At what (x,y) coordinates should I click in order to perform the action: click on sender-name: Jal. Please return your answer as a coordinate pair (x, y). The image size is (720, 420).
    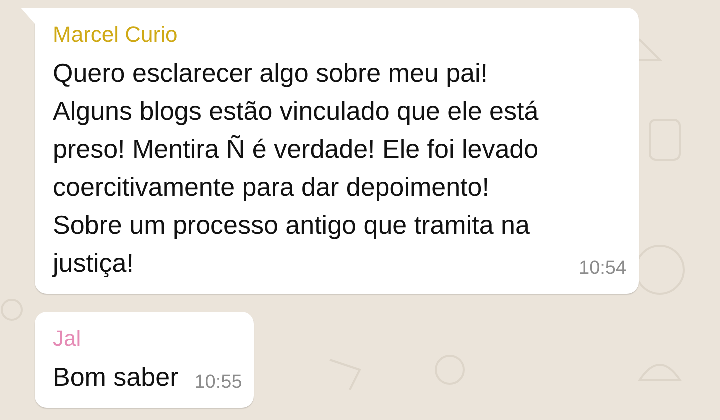
    Looking at the image, I should click on (67, 339).